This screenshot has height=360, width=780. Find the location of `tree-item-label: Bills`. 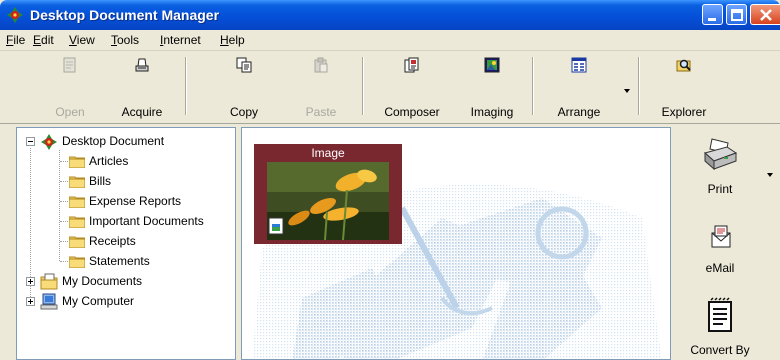

tree-item-label: Bills is located at coordinates (100, 181).